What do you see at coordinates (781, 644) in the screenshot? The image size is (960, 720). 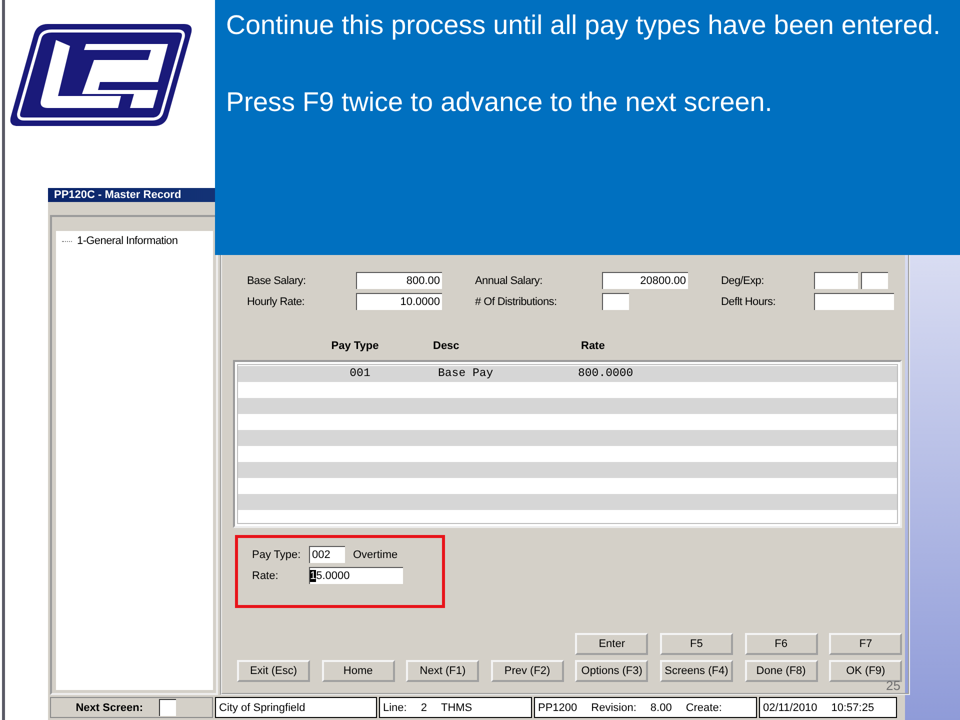 I see `function-key-button: F6` at bounding box center [781, 644].